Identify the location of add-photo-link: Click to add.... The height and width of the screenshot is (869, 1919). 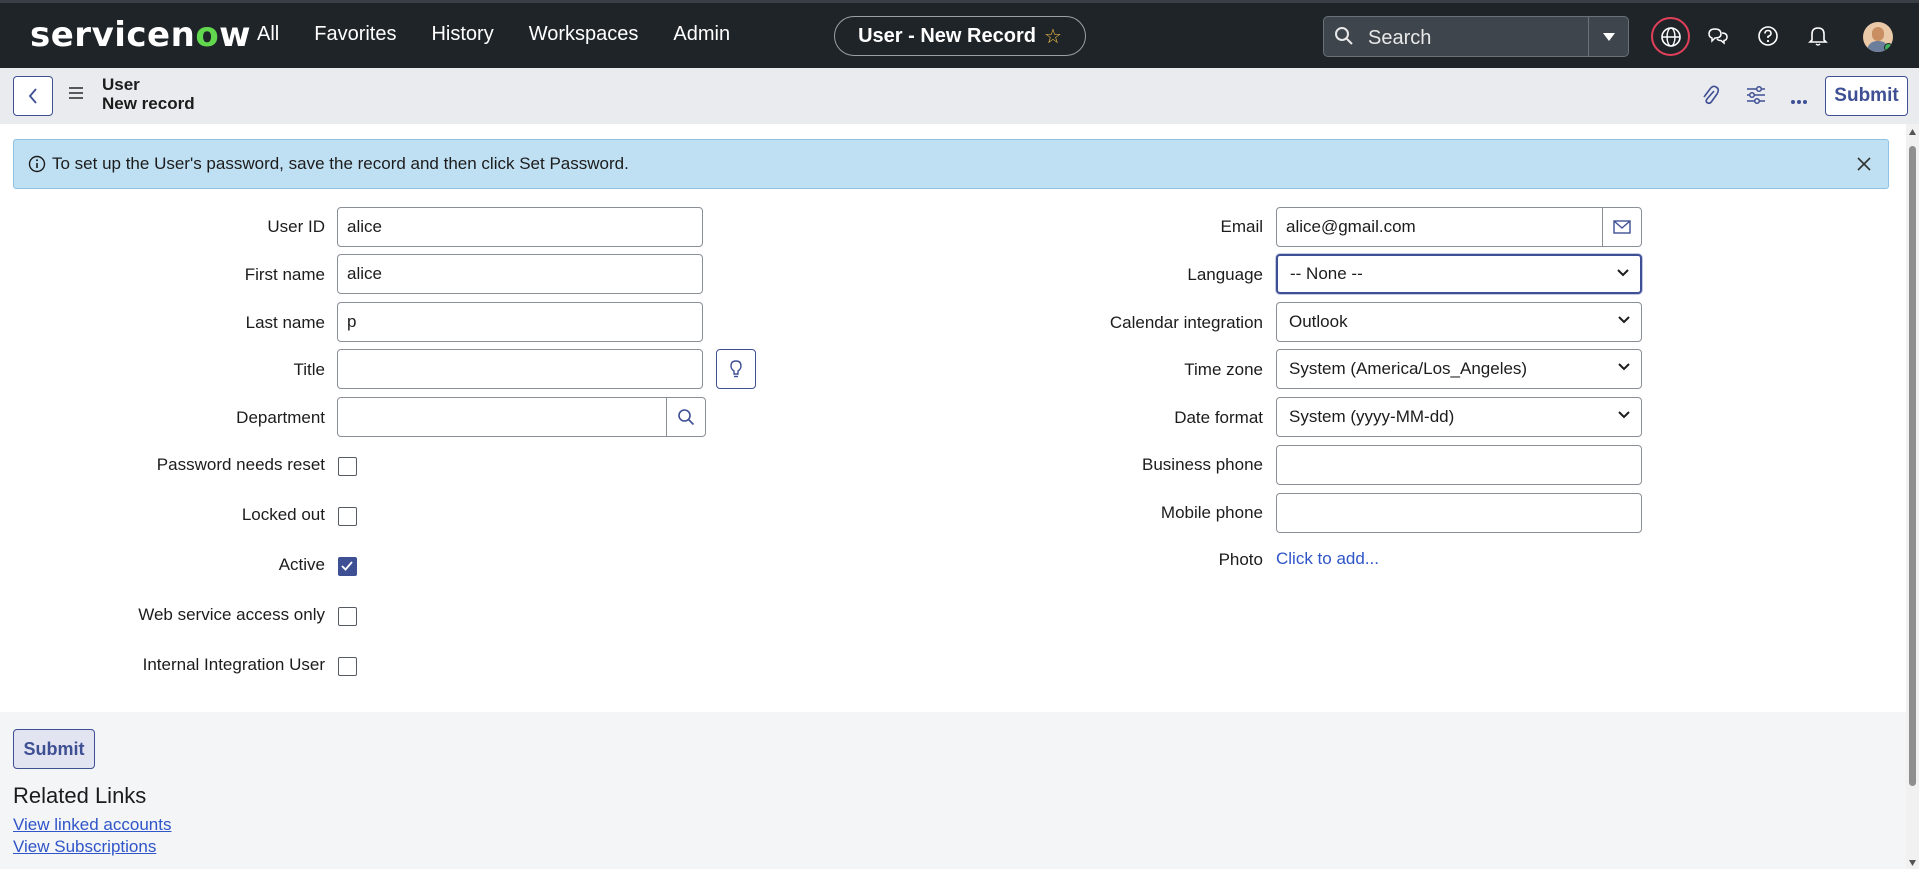
(1327, 559).